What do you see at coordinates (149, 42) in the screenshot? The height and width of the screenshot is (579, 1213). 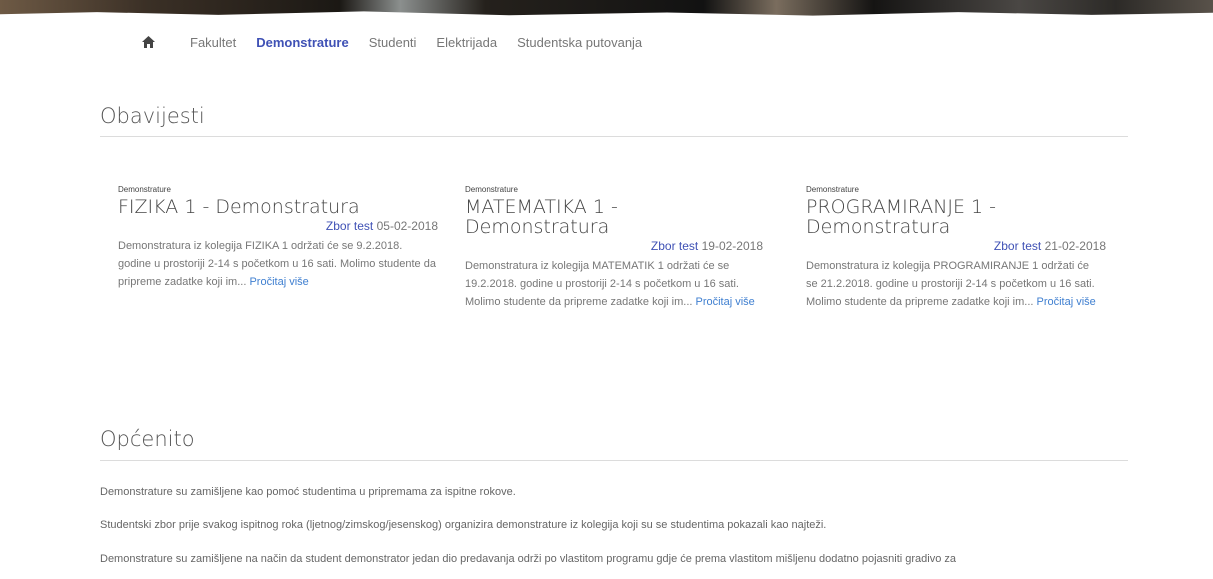 I see `home-icon` at bounding box center [149, 42].